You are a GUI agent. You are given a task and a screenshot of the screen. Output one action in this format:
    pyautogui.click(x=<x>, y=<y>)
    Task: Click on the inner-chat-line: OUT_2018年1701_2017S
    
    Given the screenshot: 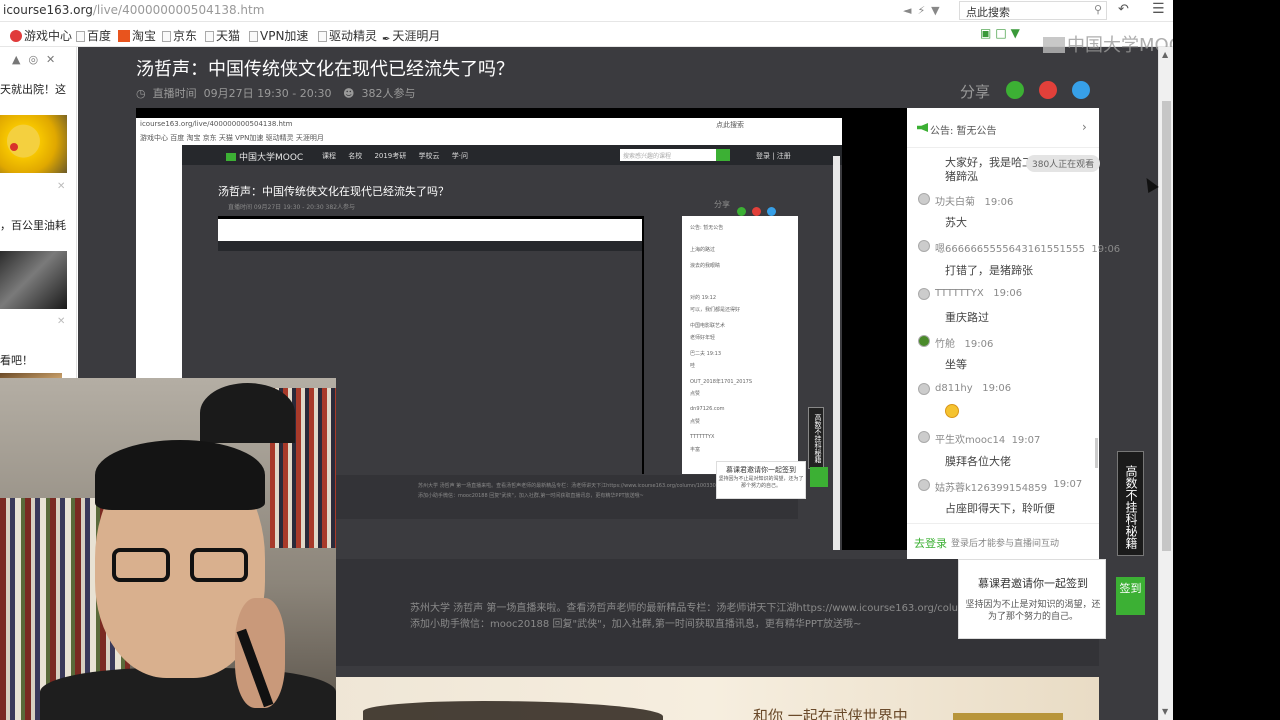 What is the action you would take?
    pyautogui.click(x=721, y=382)
    